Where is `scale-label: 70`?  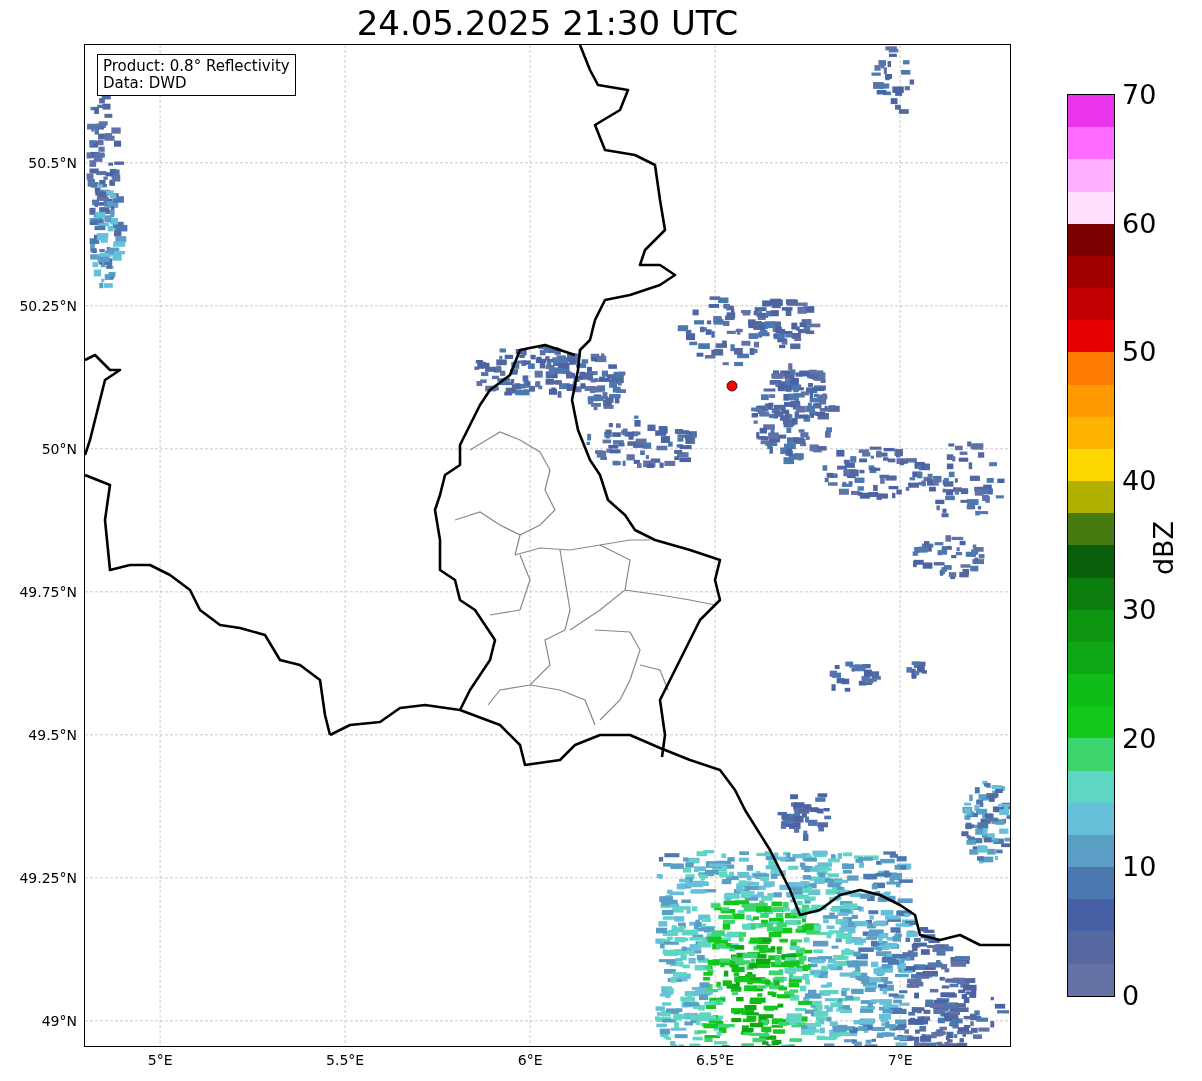 scale-label: 70 is located at coordinates (1139, 95).